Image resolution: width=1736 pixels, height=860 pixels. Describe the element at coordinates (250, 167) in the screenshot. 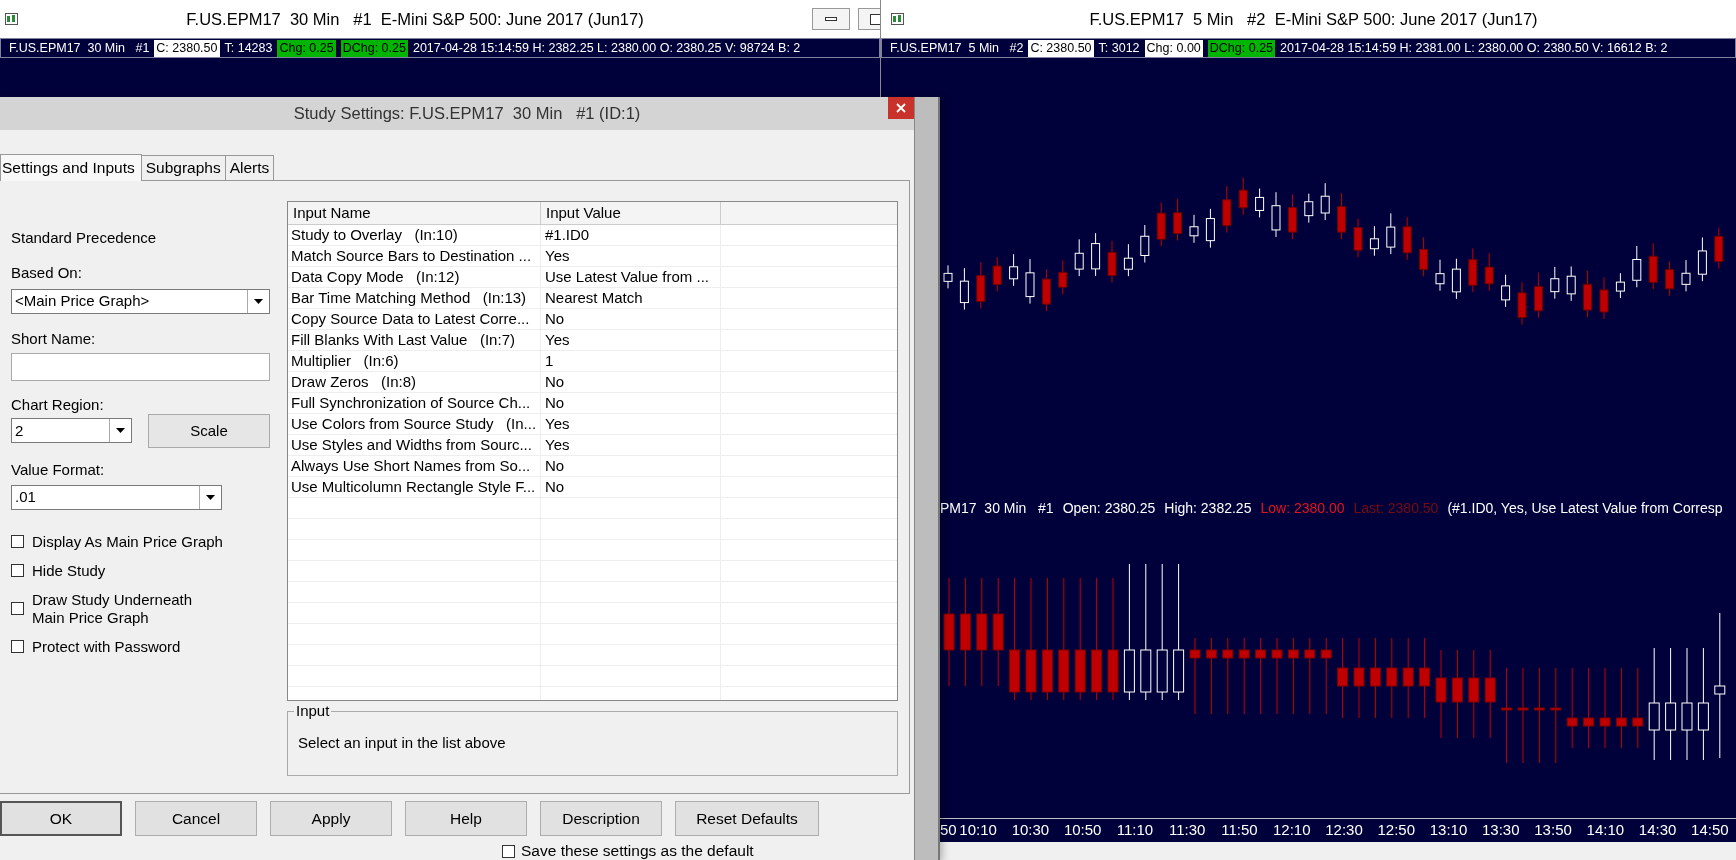

I see `tab: Alerts` at that location.